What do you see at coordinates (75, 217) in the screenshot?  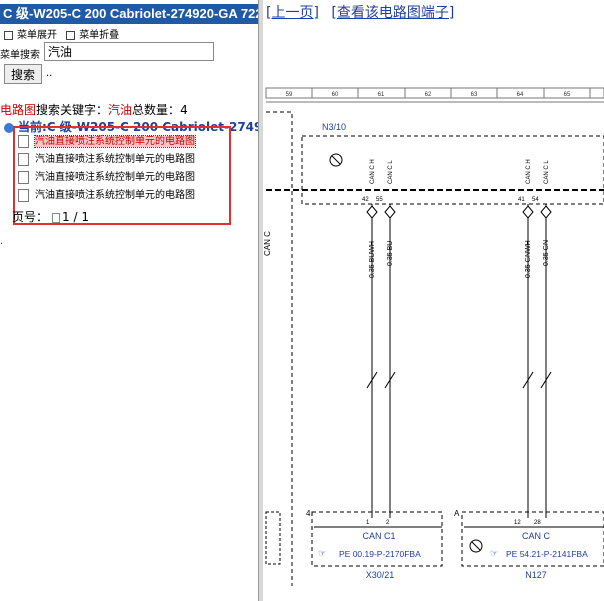 I see `page-value: 1 / 1` at bounding box center [75, 217].